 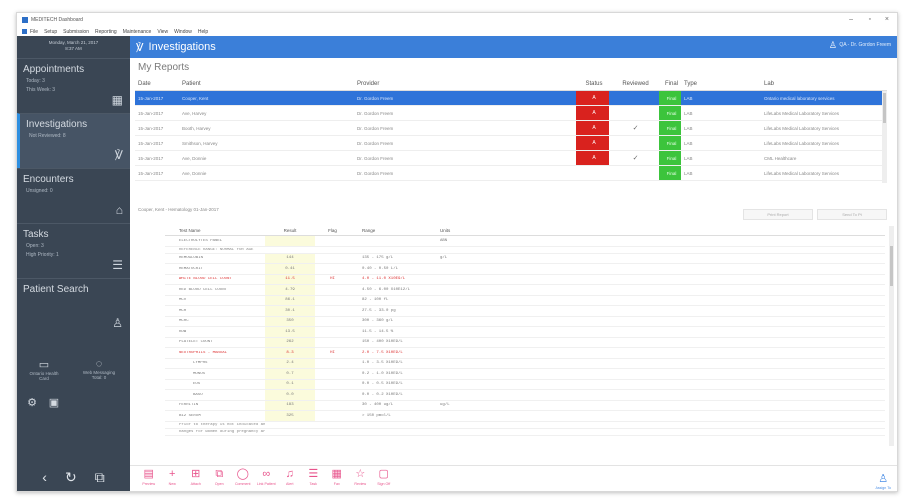 I want to click on reports-scrollbar, so click(x=884, y=137).